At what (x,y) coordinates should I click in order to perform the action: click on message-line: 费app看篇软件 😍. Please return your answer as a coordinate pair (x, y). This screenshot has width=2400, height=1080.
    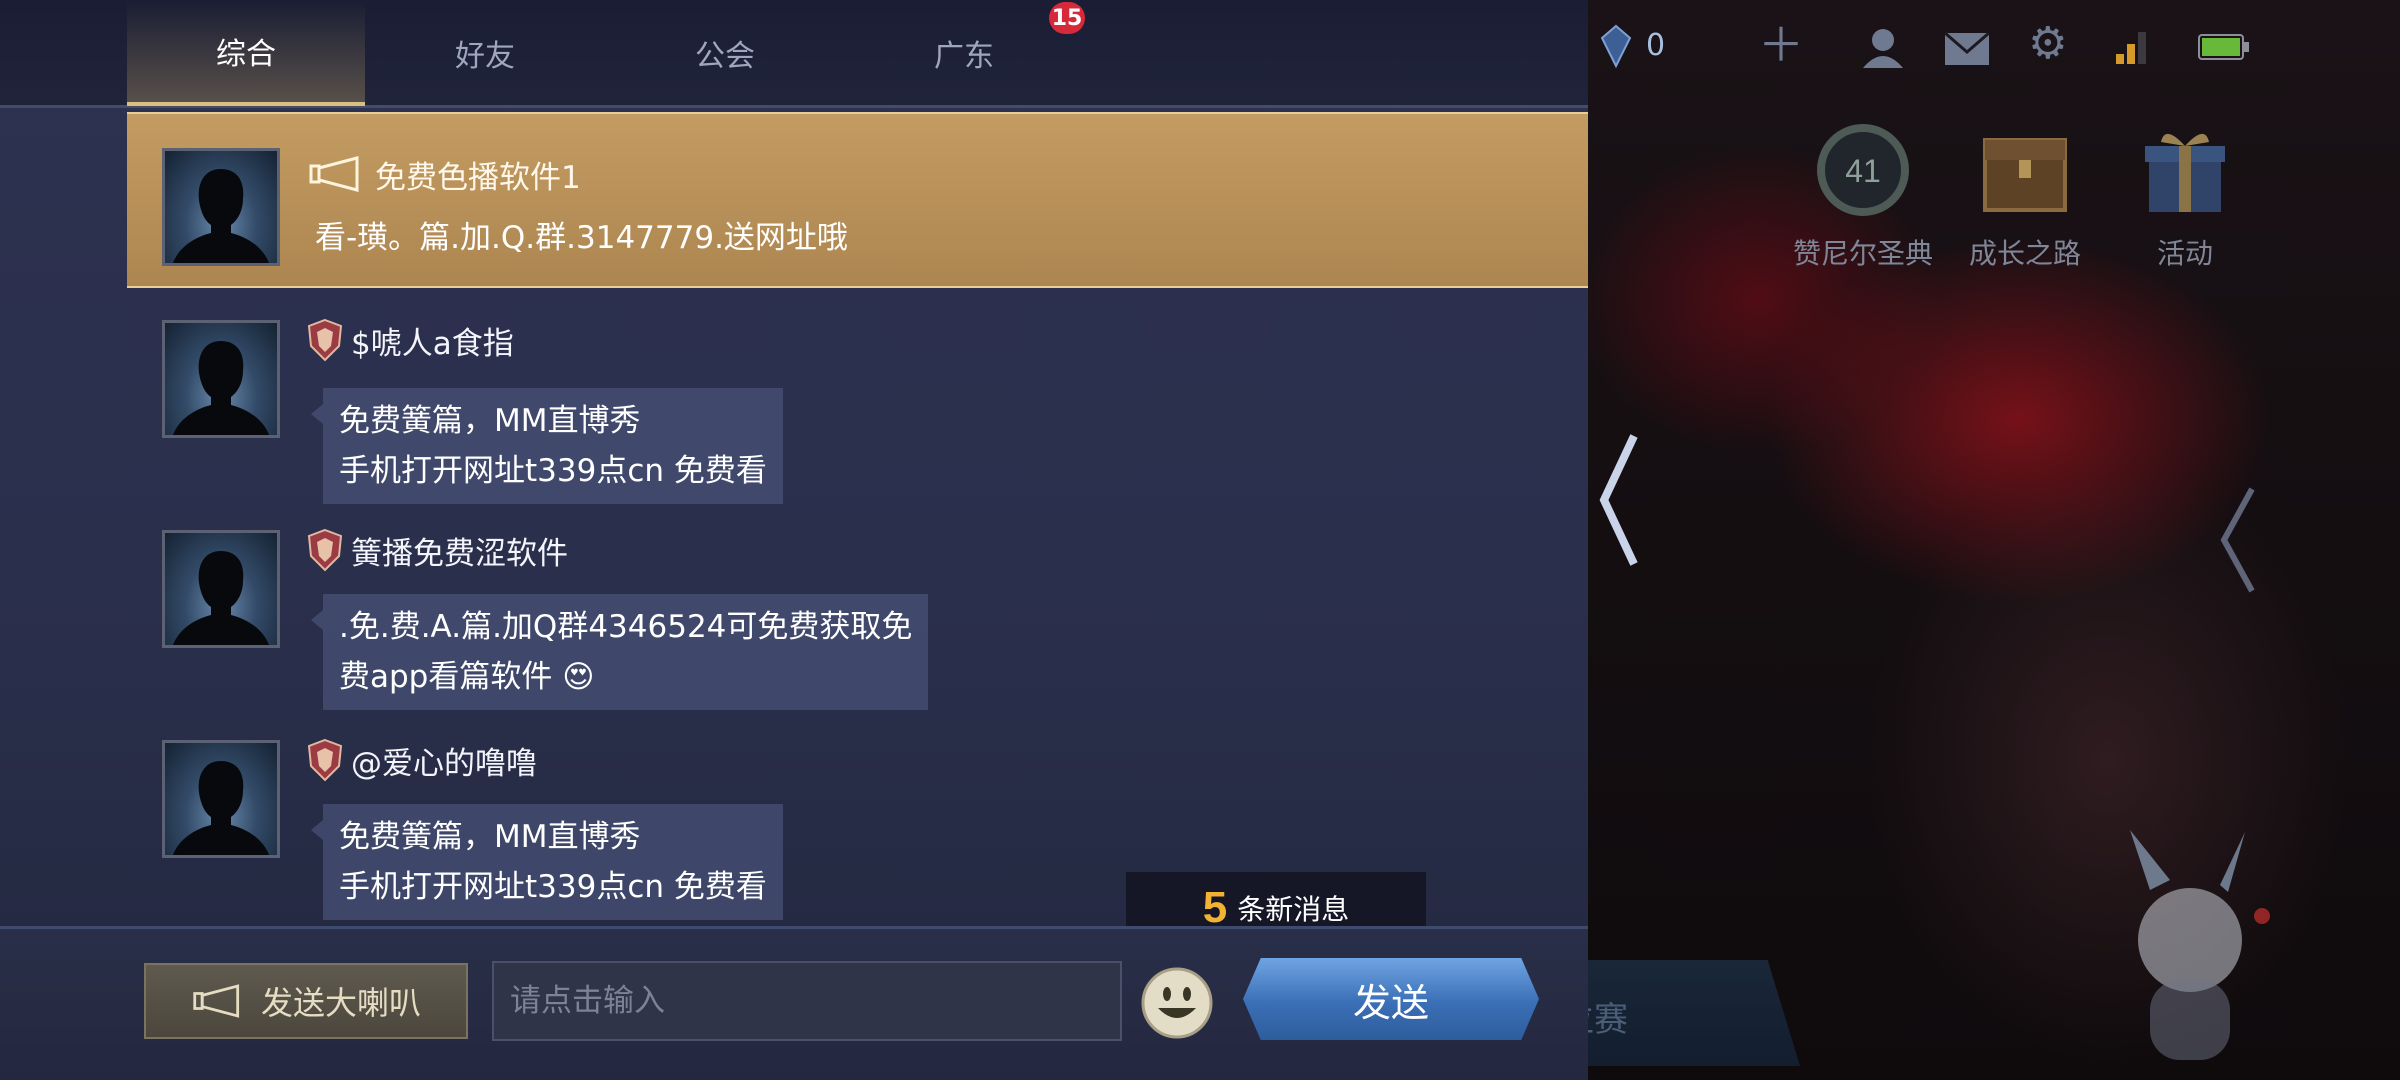
    Looking at the image, I should click on (467, 677).